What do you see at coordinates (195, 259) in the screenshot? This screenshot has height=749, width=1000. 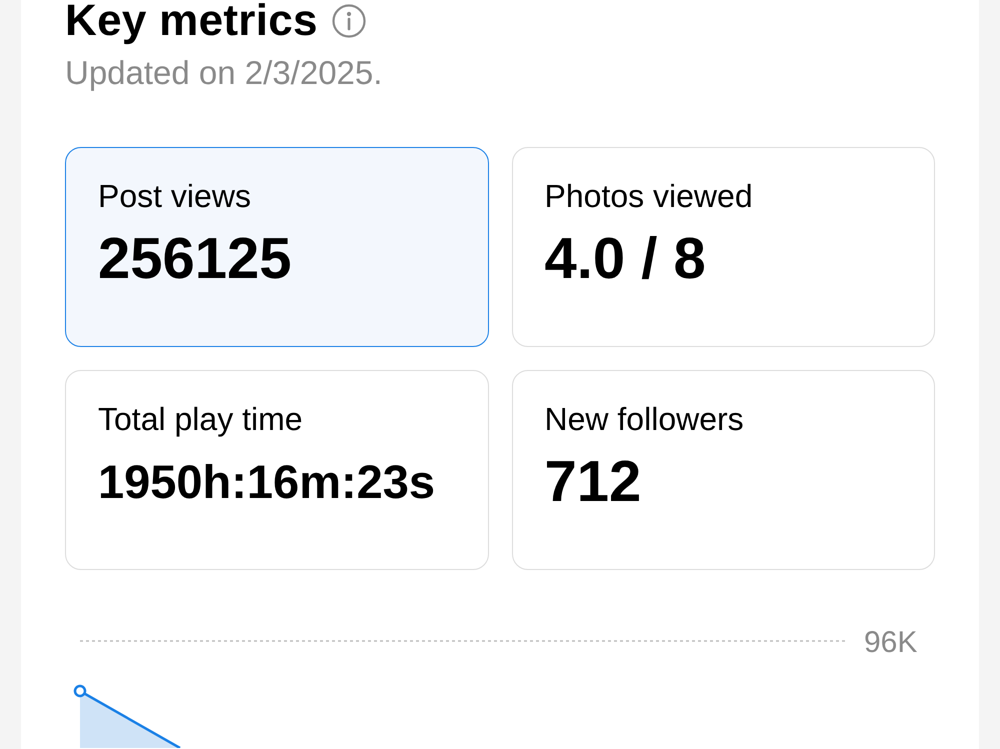 I see `metric-value: 256125` at bounding box center [195, 259].